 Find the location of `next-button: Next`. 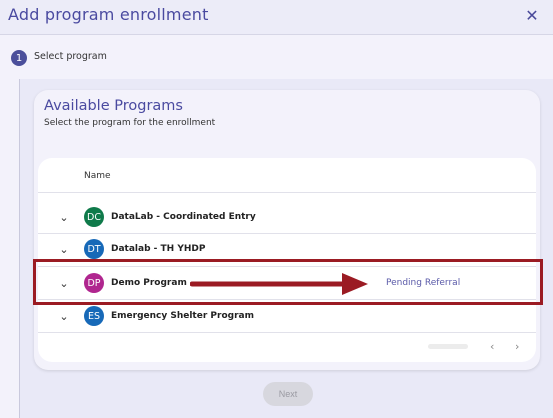

next-button: Next is located at coordinates (288, 394).